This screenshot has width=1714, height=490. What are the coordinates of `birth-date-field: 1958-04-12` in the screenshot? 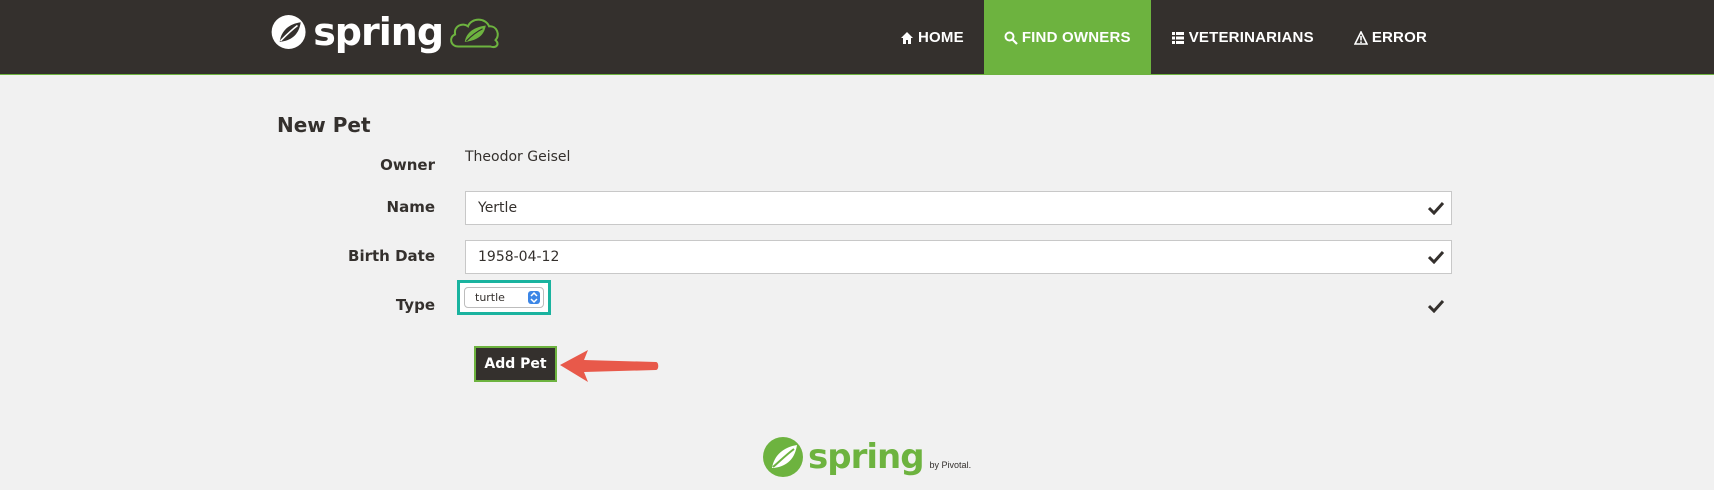 It's located at (958, 257).